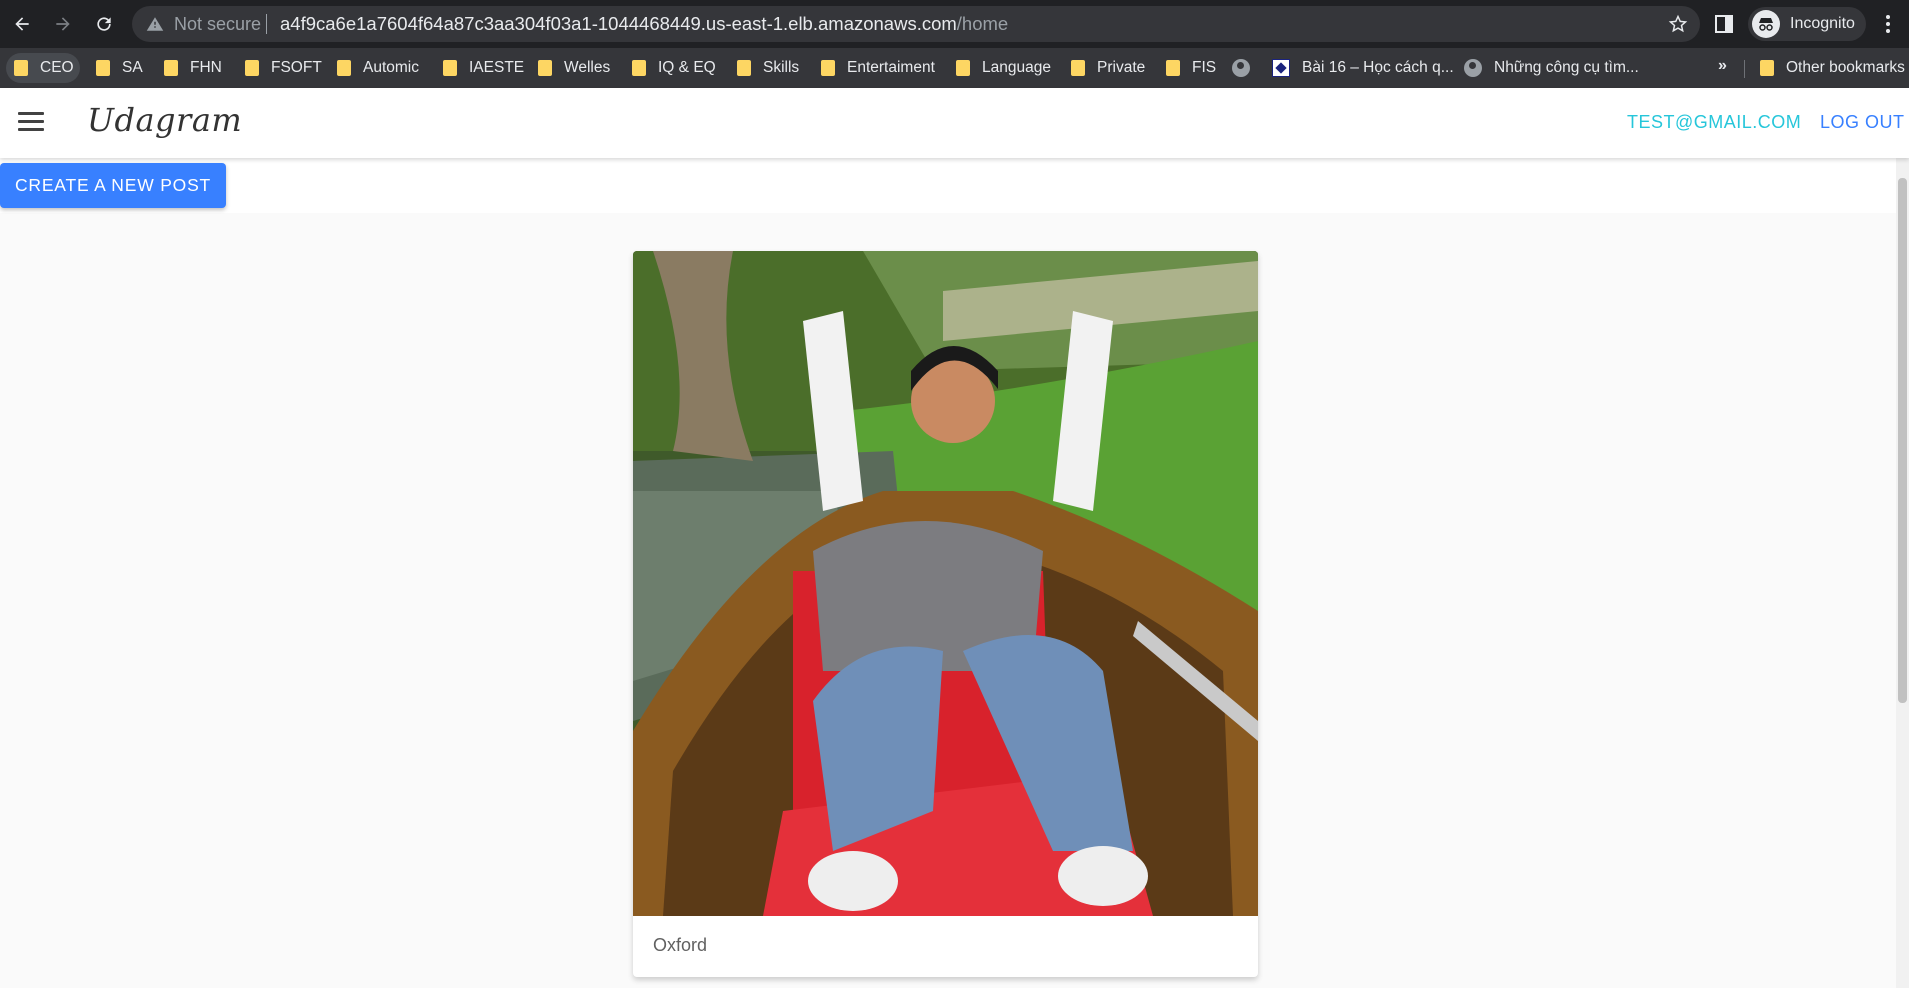 The height and width of the screenshot is (988, 1909). What do you see at coordinates (1862, 122) in the screenshot?
I see `logout-button: LOG OUT` at bounding box center [1862, 122].